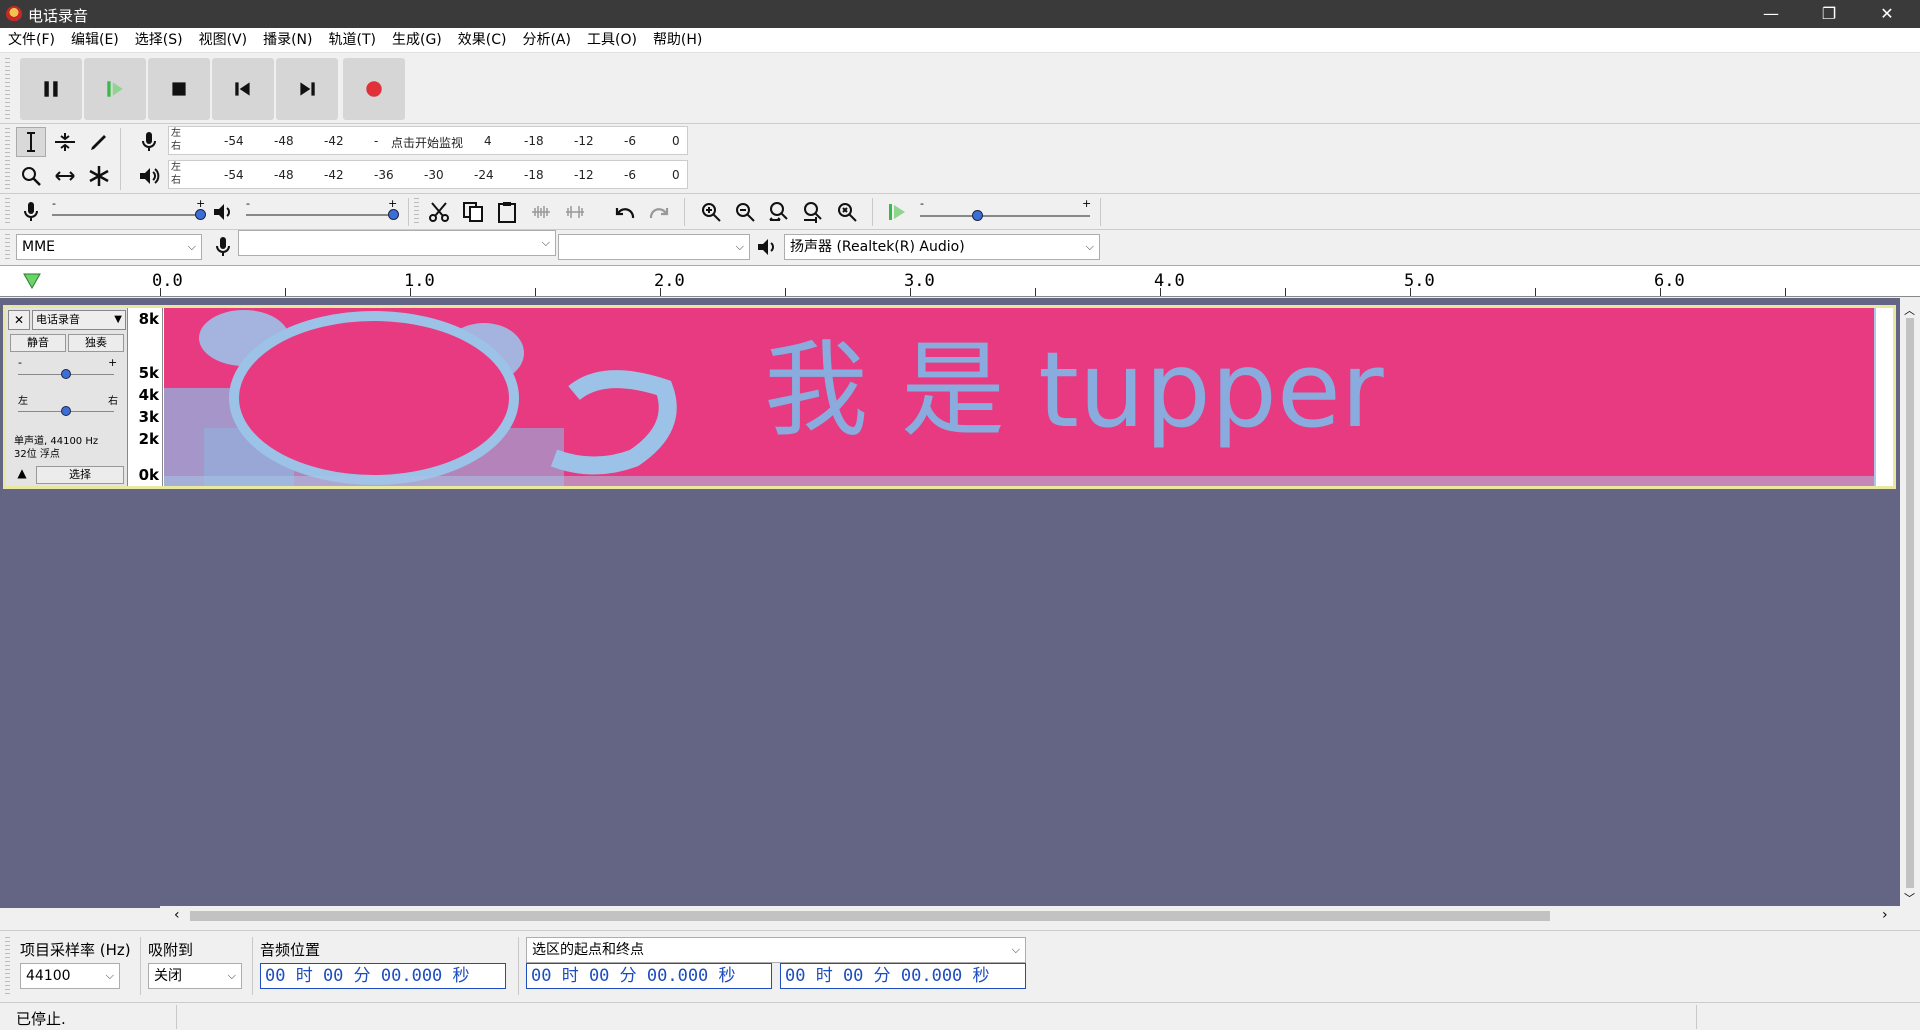 The height and width of the screenshot is (1030, 1920). I want to click on scroll-left-icon: ‹, so click(177, 915).